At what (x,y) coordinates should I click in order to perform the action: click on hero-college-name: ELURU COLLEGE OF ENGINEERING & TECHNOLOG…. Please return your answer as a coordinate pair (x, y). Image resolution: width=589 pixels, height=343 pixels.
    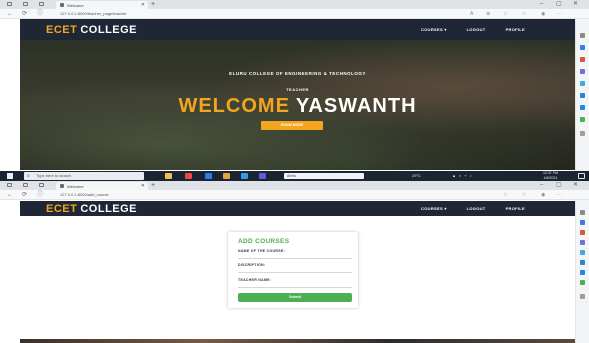
    Looking at the image, I should click on (297, 73).